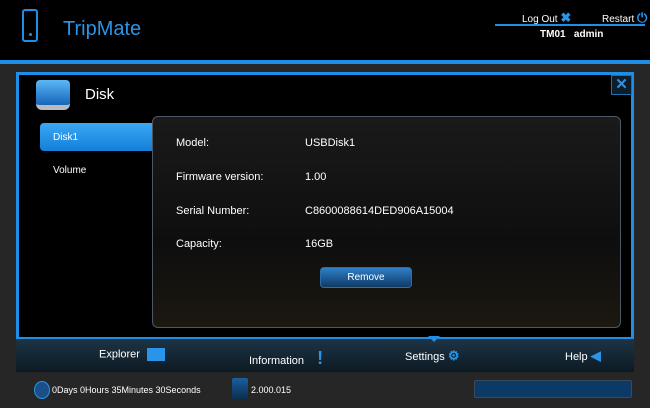  I want to click on firmware-value: 1.00, so click(316, 177).